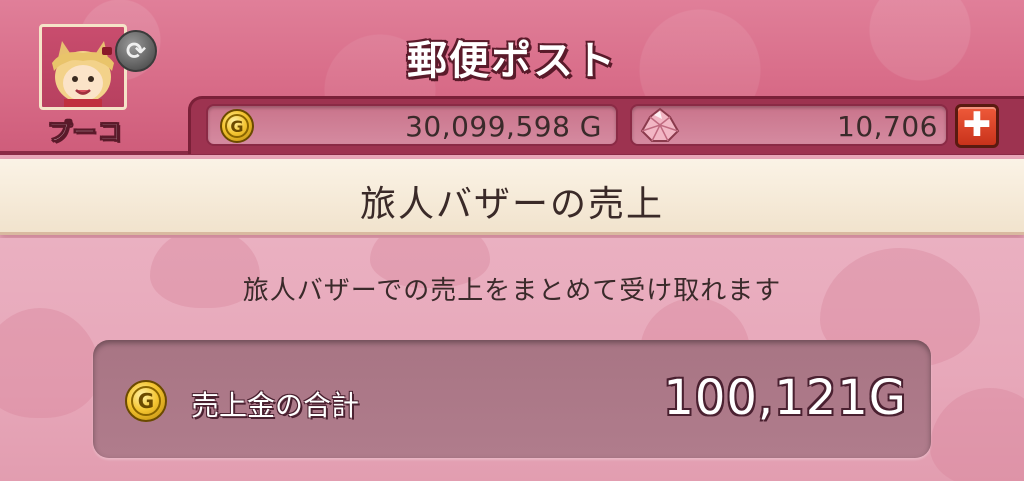  Describe the element at coordinates (85, 132) in the screenshot. I see `player-name: プーコ` at that location.